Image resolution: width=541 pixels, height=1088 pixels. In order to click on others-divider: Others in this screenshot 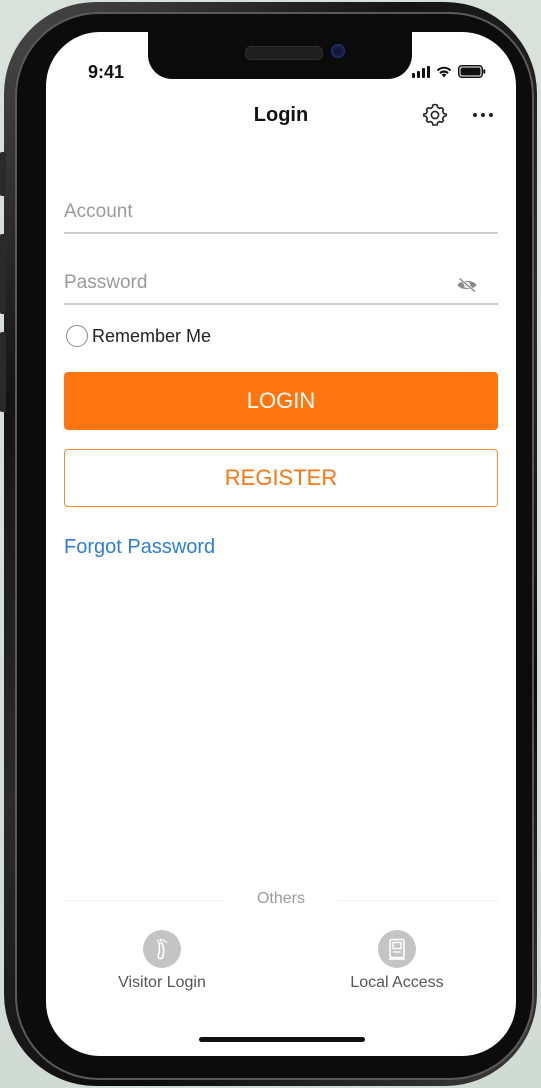, I will do `click(281, 900)`.